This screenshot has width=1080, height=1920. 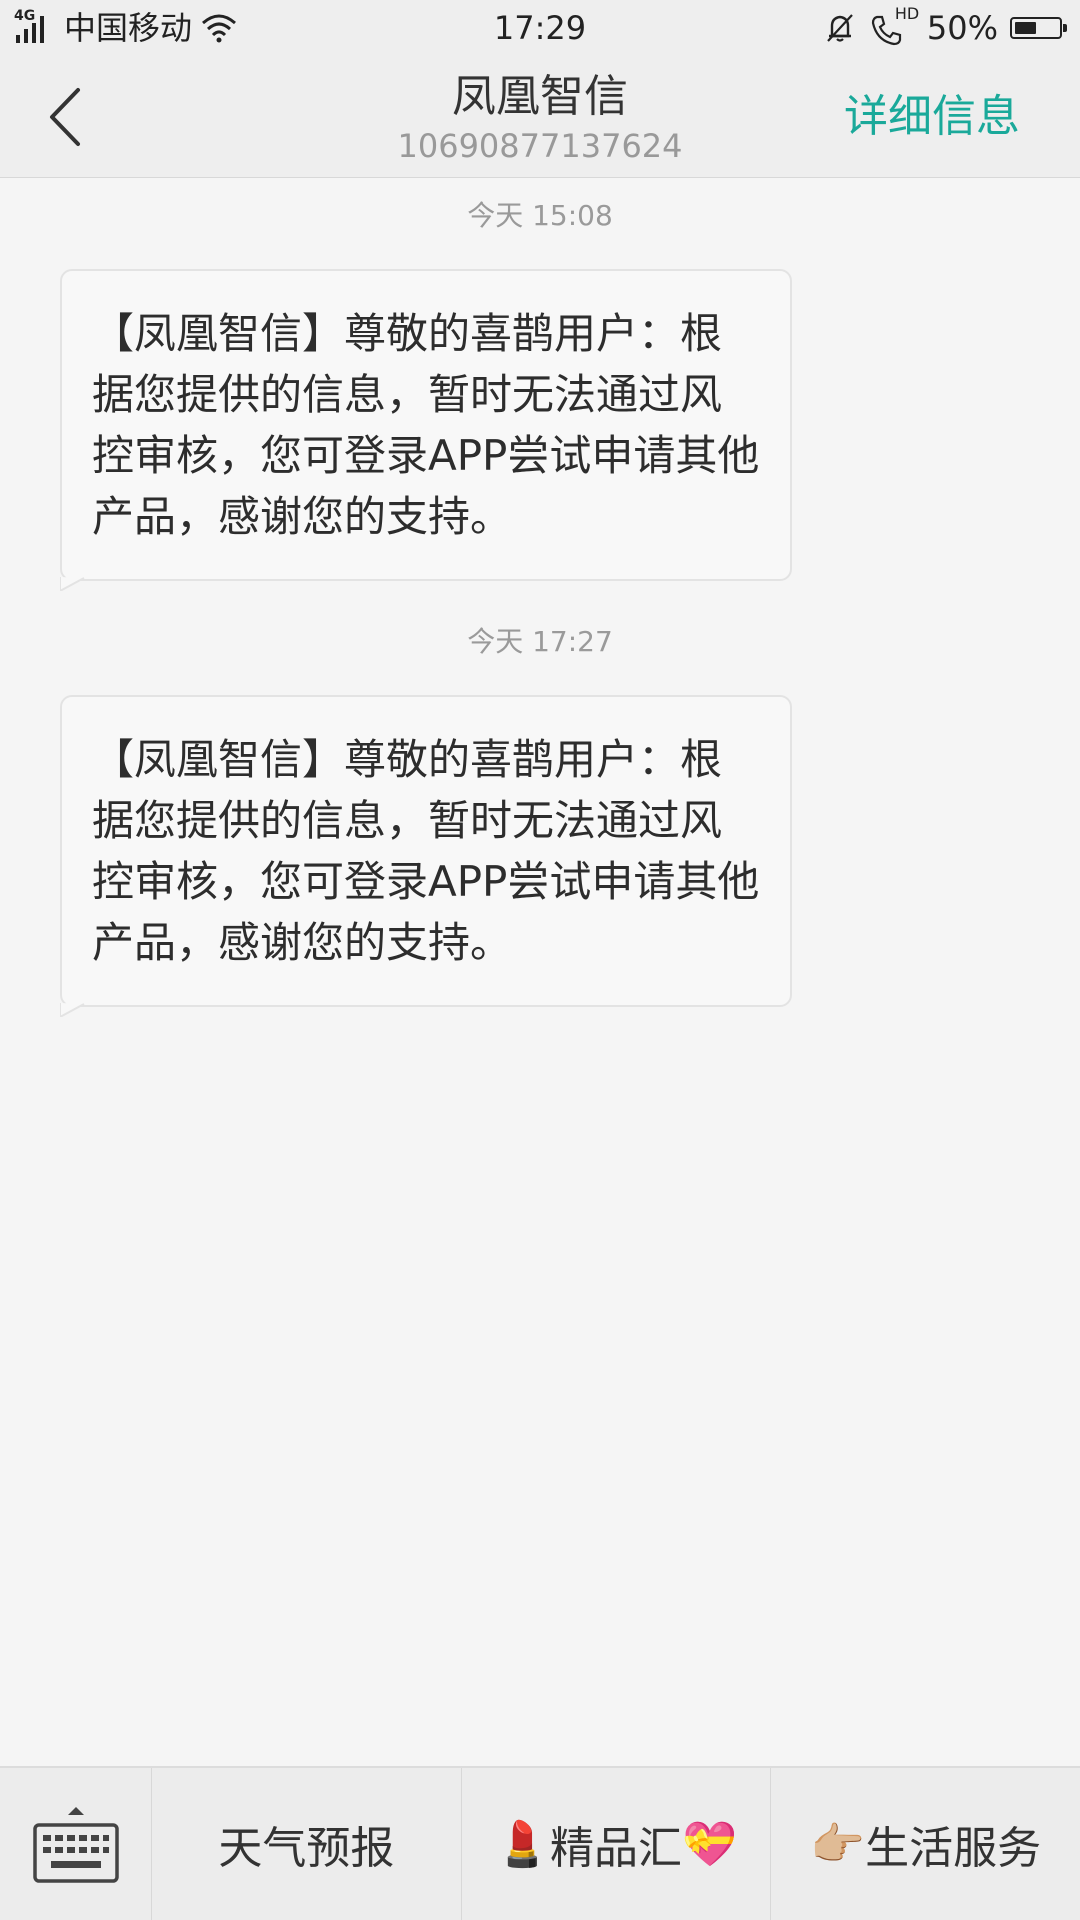 What do you see at coordinates (953, 1848) in the screenshot?
I see `menu-life-services-label: 生活服务` at bounding box center [953, 1848].